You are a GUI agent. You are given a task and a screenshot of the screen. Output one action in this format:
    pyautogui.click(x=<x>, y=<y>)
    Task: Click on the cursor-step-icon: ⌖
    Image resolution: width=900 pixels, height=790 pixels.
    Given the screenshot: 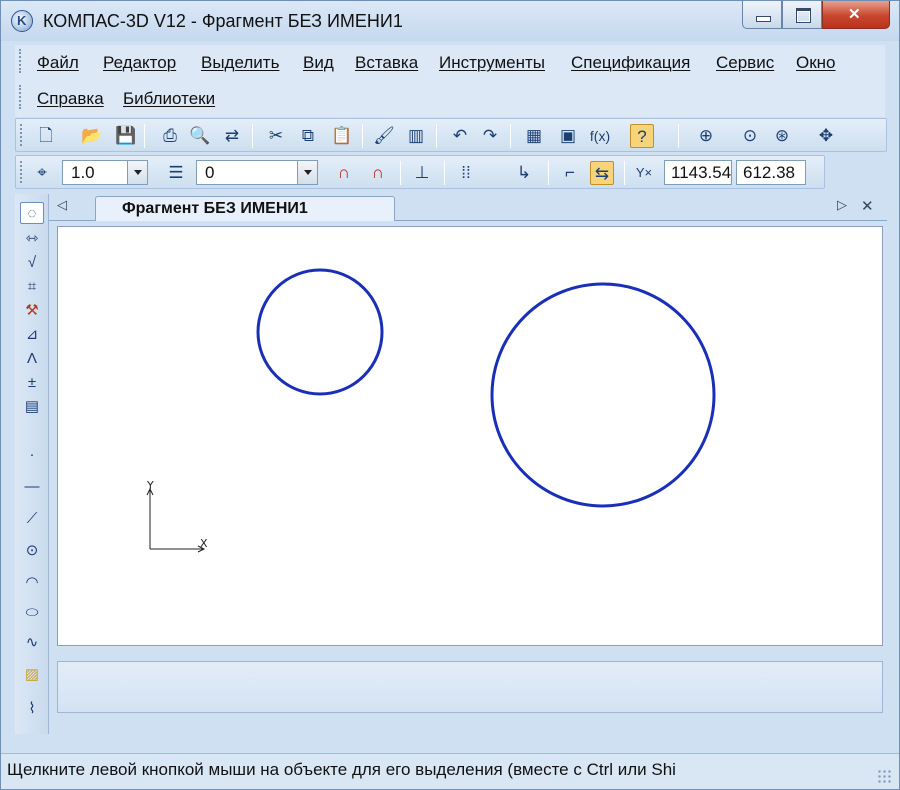 What is the action you would take?
    pyautogui.click(x=42, y=173)
    